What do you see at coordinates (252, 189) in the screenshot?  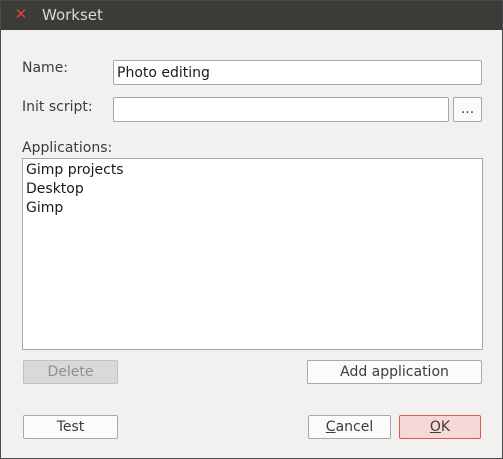 I see `list-item: Desktop` at bounding box center [252, 189].